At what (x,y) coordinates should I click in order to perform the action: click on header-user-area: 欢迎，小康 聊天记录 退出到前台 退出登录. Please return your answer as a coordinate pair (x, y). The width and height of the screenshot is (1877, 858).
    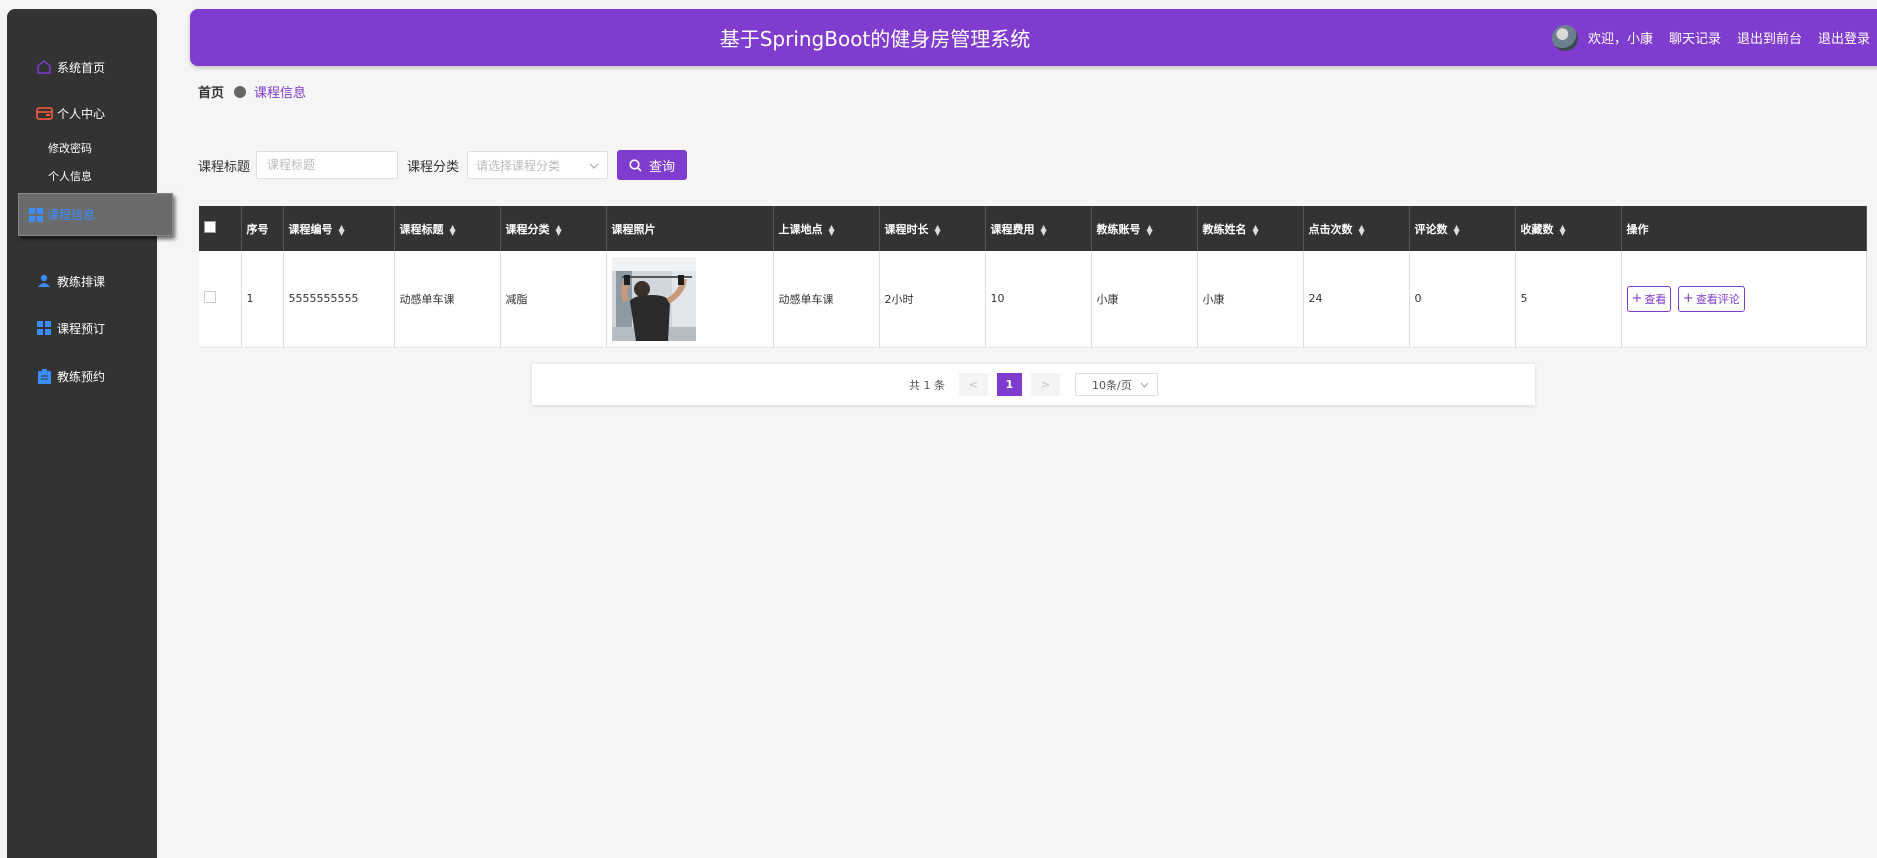
    Looking at the image, I should click on (1710, 37).